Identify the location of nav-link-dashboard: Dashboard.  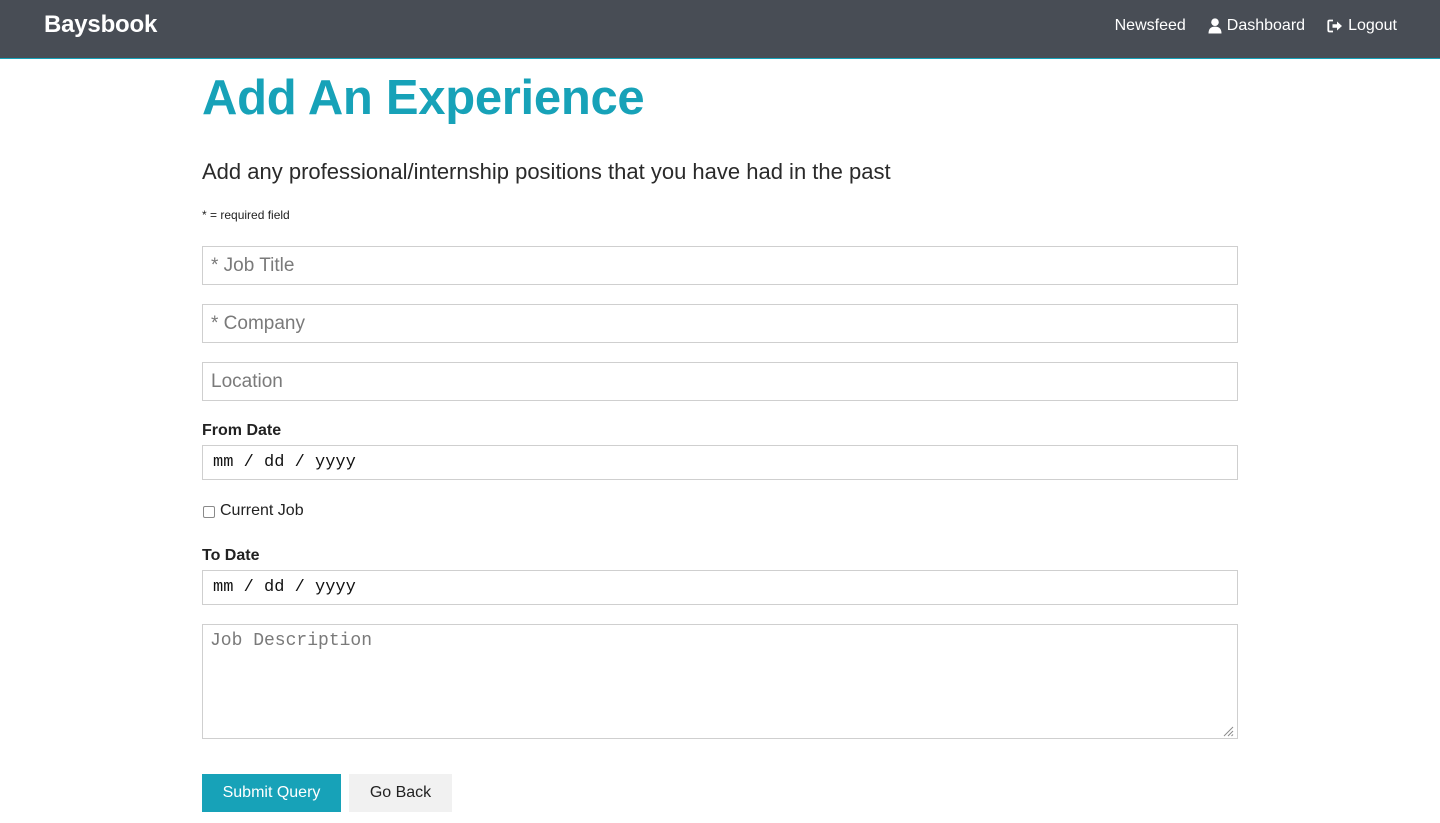
(1256, 26).